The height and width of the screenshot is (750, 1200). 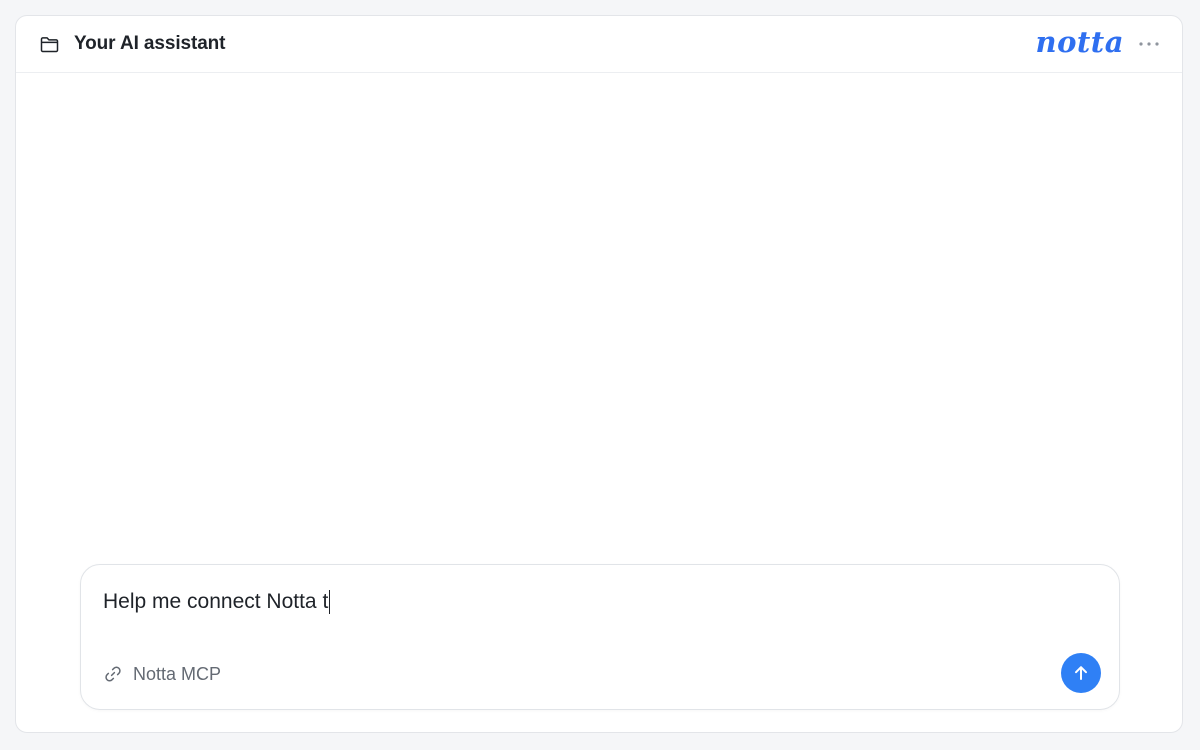 What do you see at coordinates (1079, 42) in the screenshot?
I see `notta-logo: notta` at bounding box center [1079, 42].